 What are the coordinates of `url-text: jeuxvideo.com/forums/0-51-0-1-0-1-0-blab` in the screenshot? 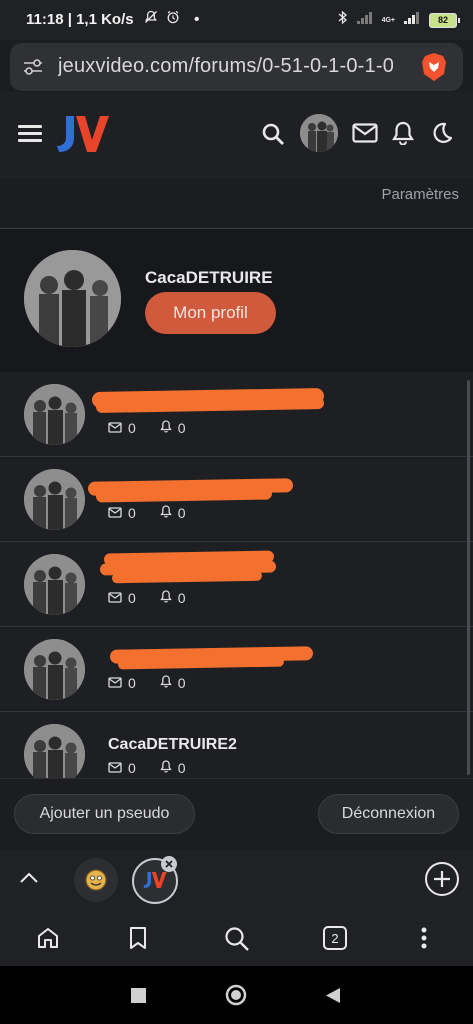 It's located at (225, 66).